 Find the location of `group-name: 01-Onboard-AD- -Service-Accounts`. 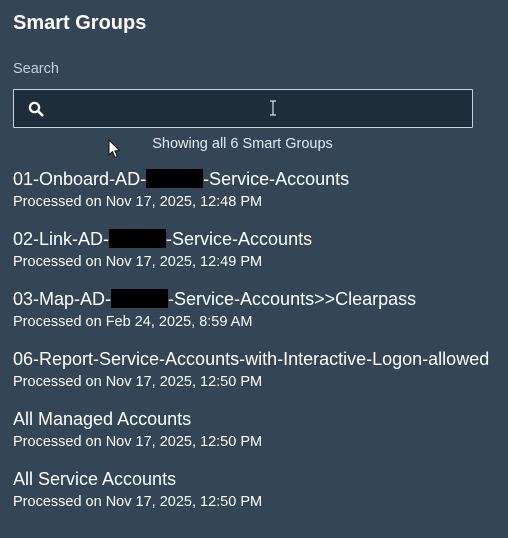

group-name: 01-Onboard-AD- -Service-Accounts is located at coordinates (252, 178).